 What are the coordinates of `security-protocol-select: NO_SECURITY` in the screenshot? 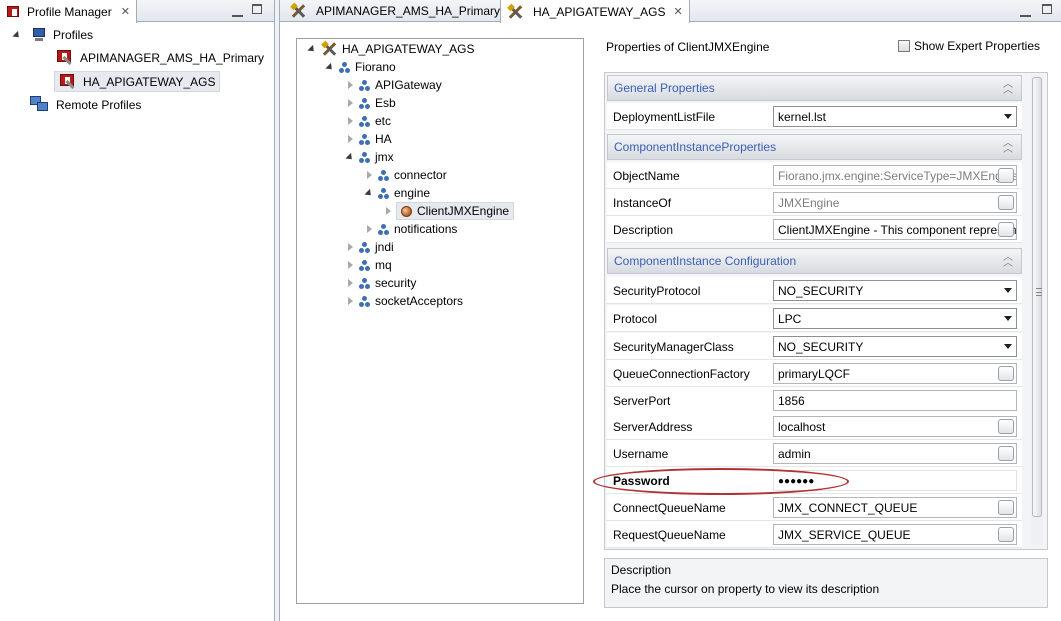 It's located at (895, 290).